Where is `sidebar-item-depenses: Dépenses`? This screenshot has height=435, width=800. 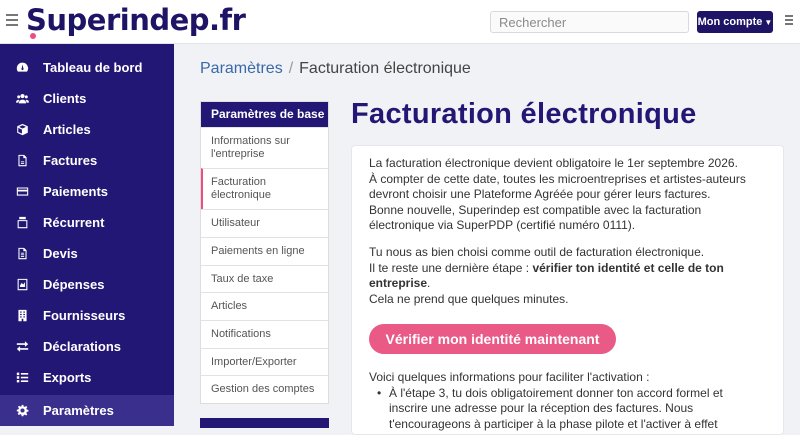
sidebar-item-depenses: Dépenses is located at coordinates (87, 284).